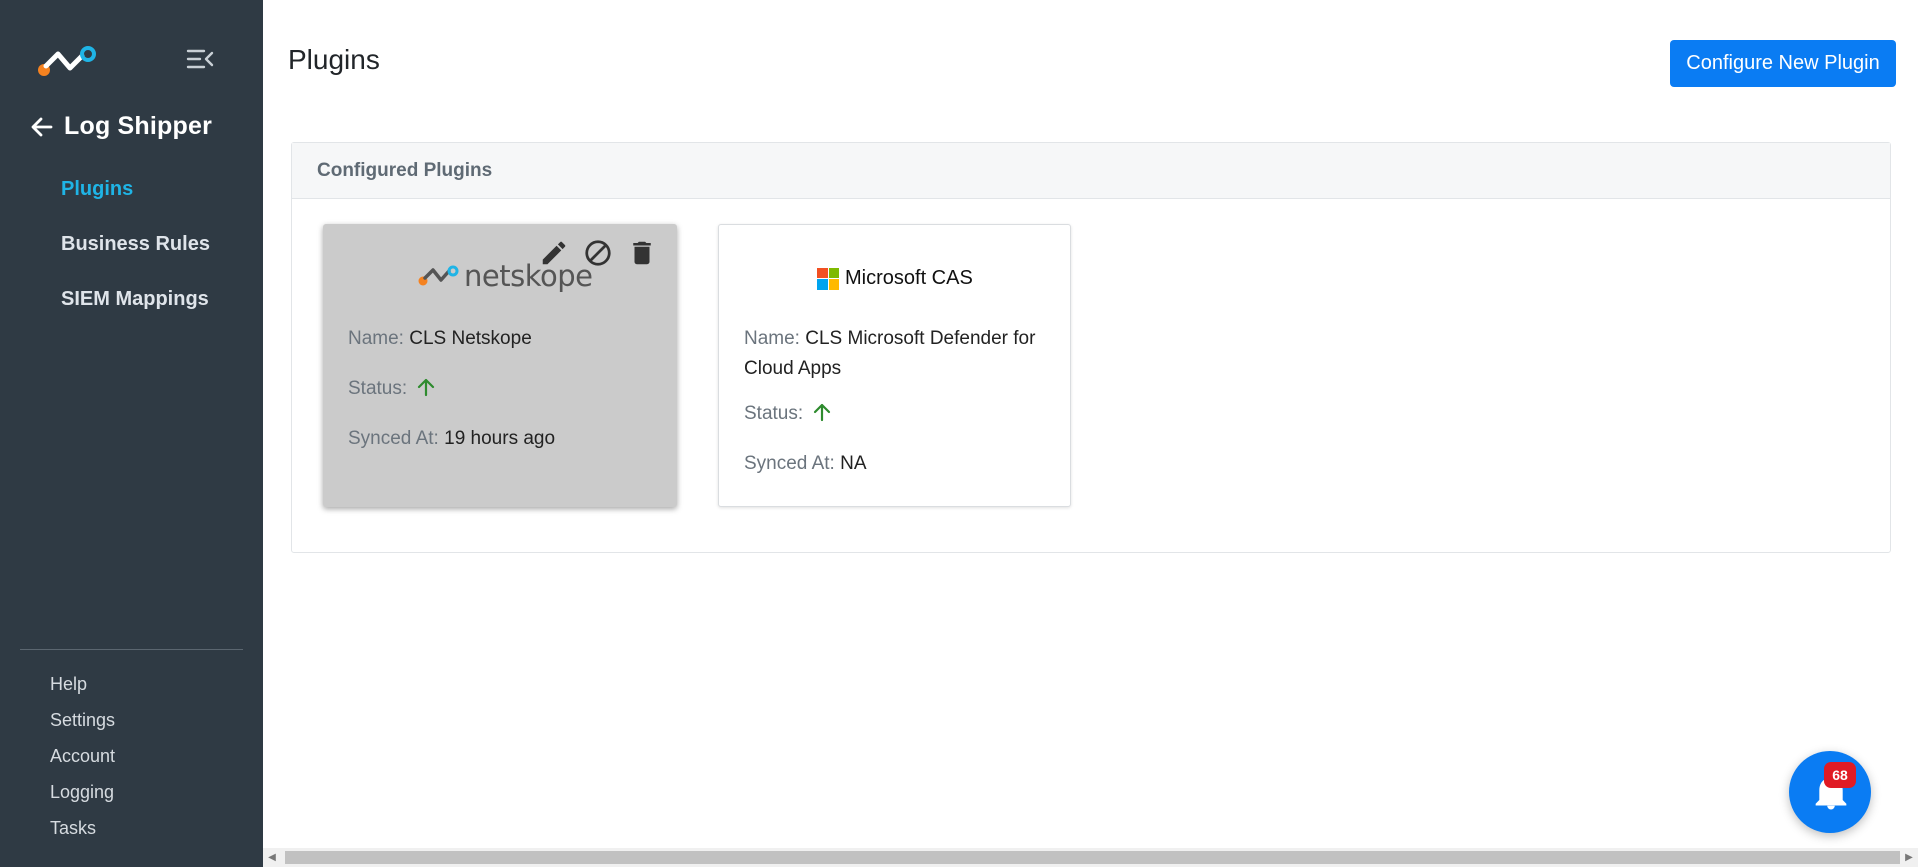 This screenshot has width=1918, height=867. What do you see at coordinates (334, 59) in the screenshot?
I see `page-title: Plugins` at bounding box center [334, 59].